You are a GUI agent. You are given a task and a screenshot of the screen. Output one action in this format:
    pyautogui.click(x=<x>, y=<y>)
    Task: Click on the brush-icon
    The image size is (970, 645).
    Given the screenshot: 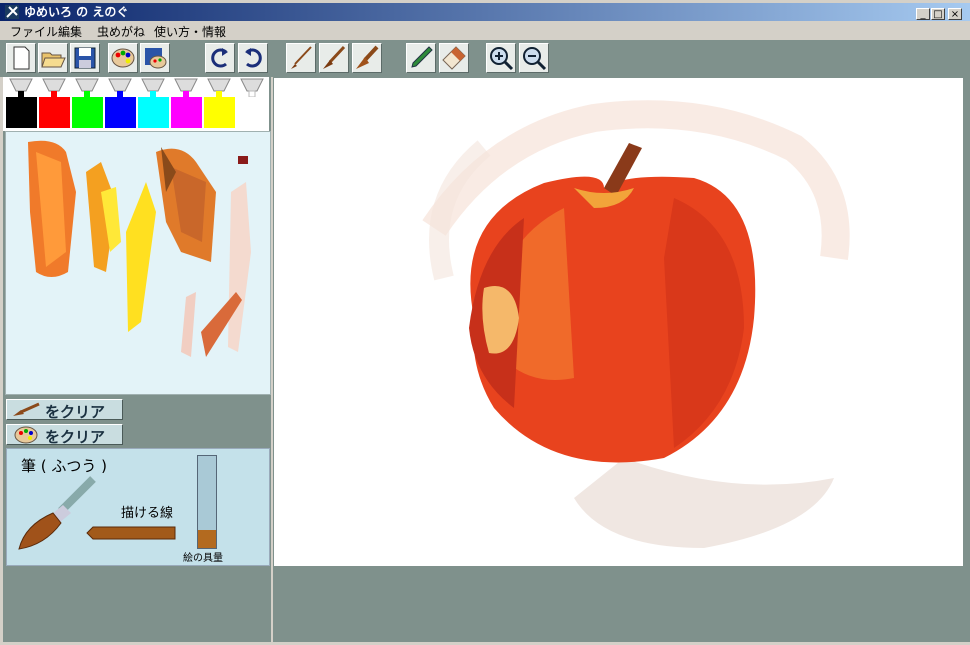 What is the action you would take?
    pyautogui.click(x=26, y=409)
    